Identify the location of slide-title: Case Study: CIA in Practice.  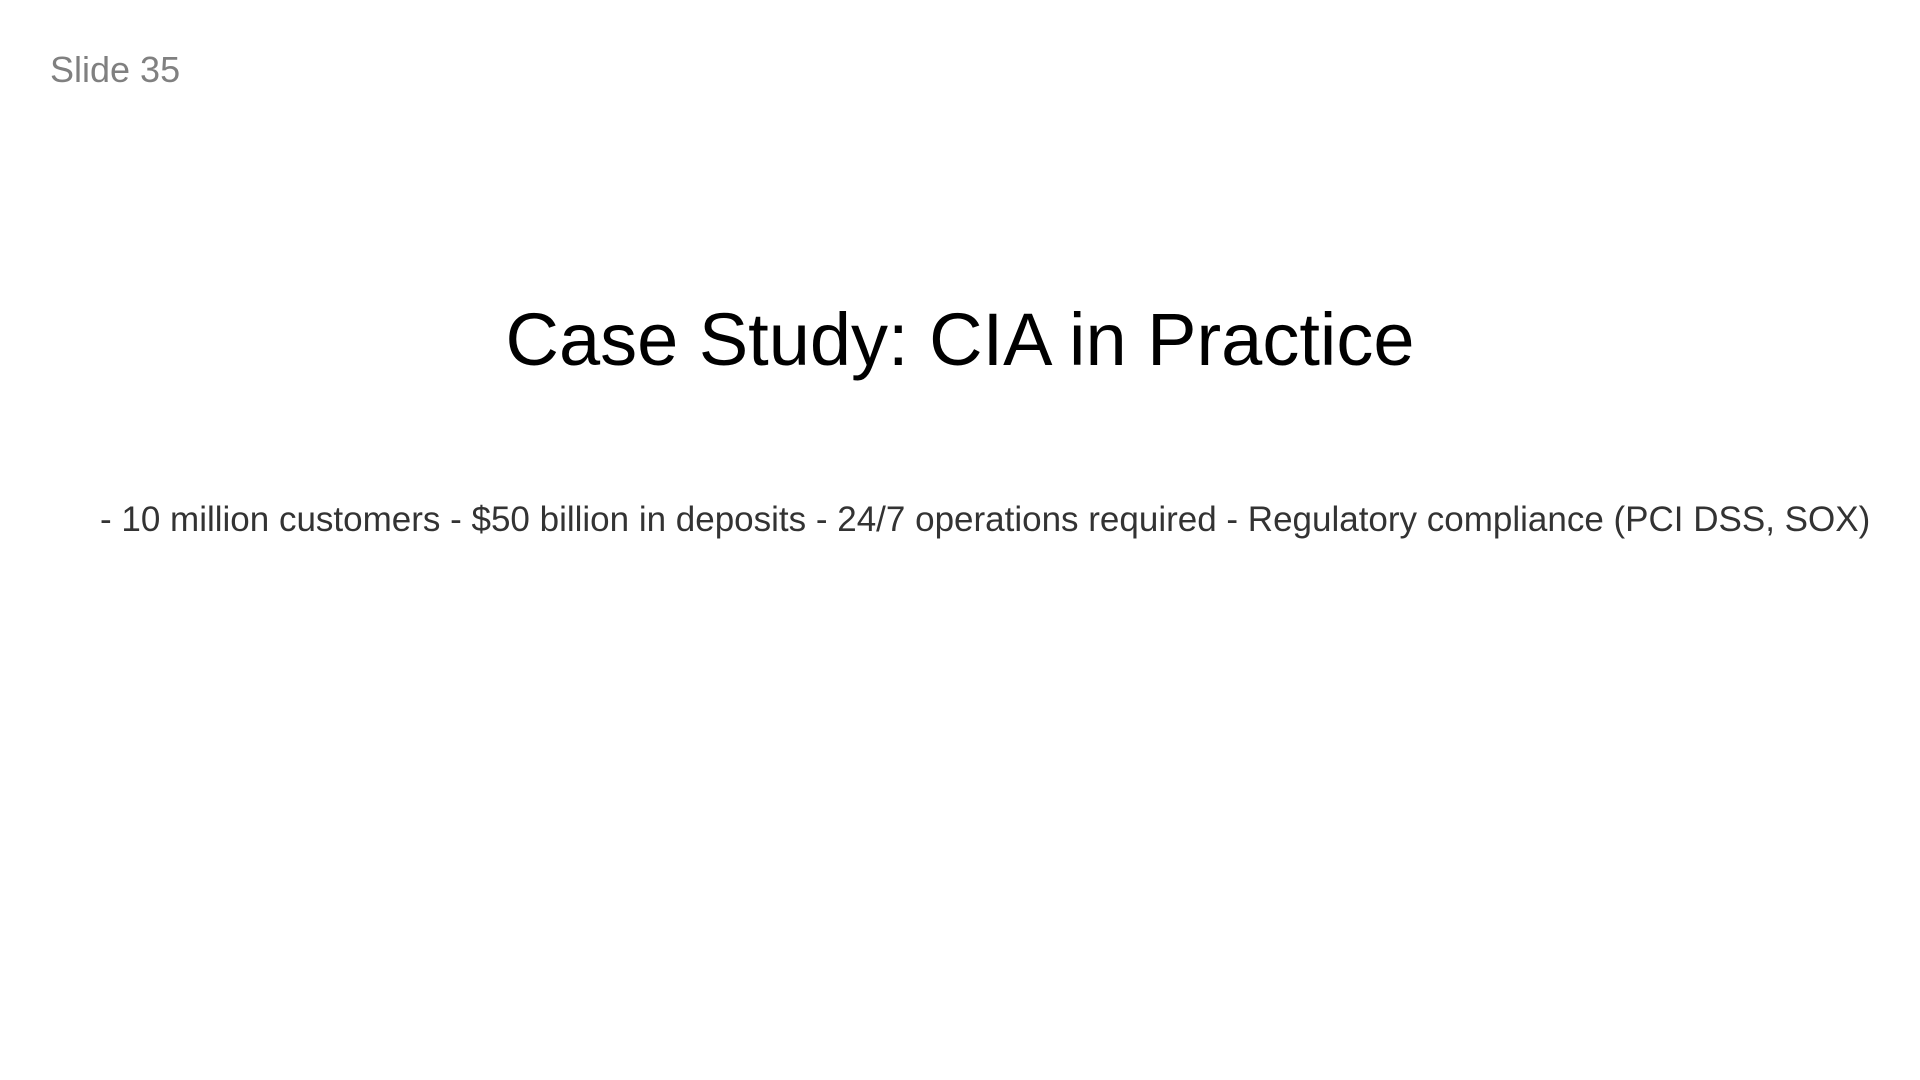
(960, 339).